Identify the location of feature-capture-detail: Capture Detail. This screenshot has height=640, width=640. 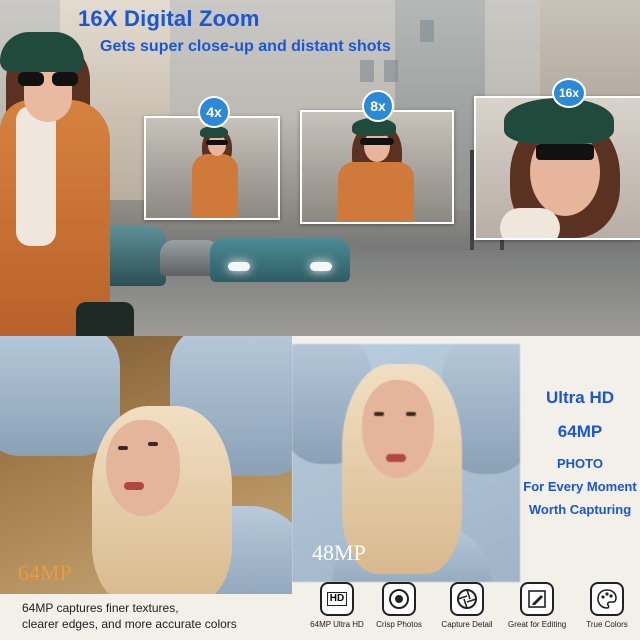
(467, 605).